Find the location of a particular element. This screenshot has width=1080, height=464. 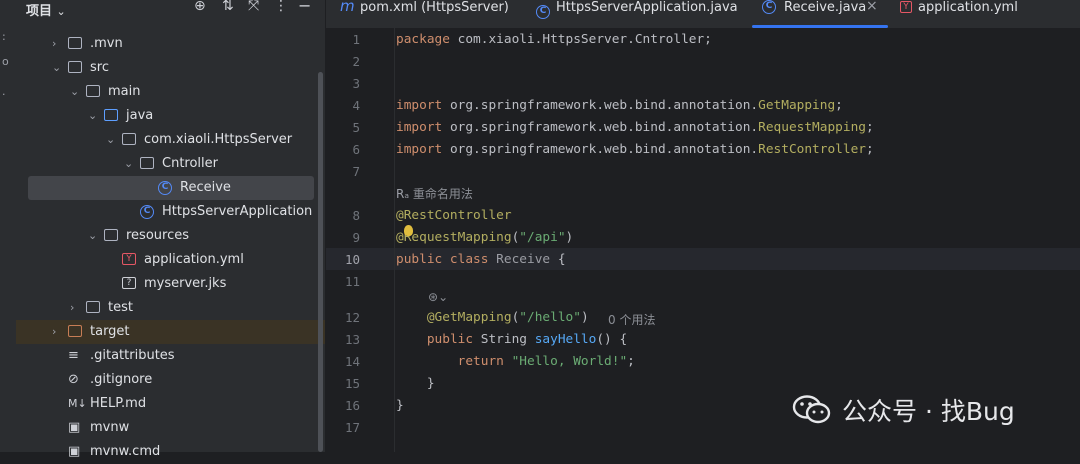

tab-pom-xml: m pom.xml (HttpsServer) is located at coordinates (425, 14).